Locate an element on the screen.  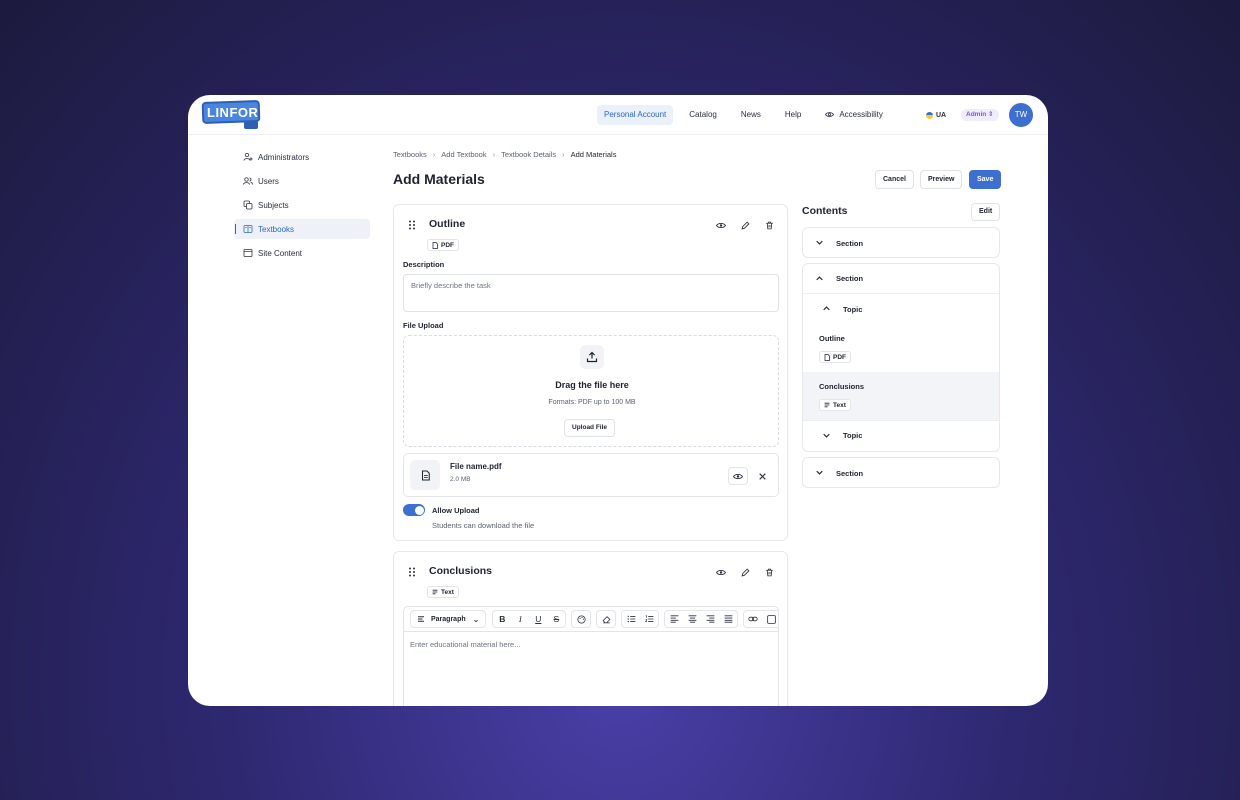
align-left-icon is located at coordinates (674, 619).